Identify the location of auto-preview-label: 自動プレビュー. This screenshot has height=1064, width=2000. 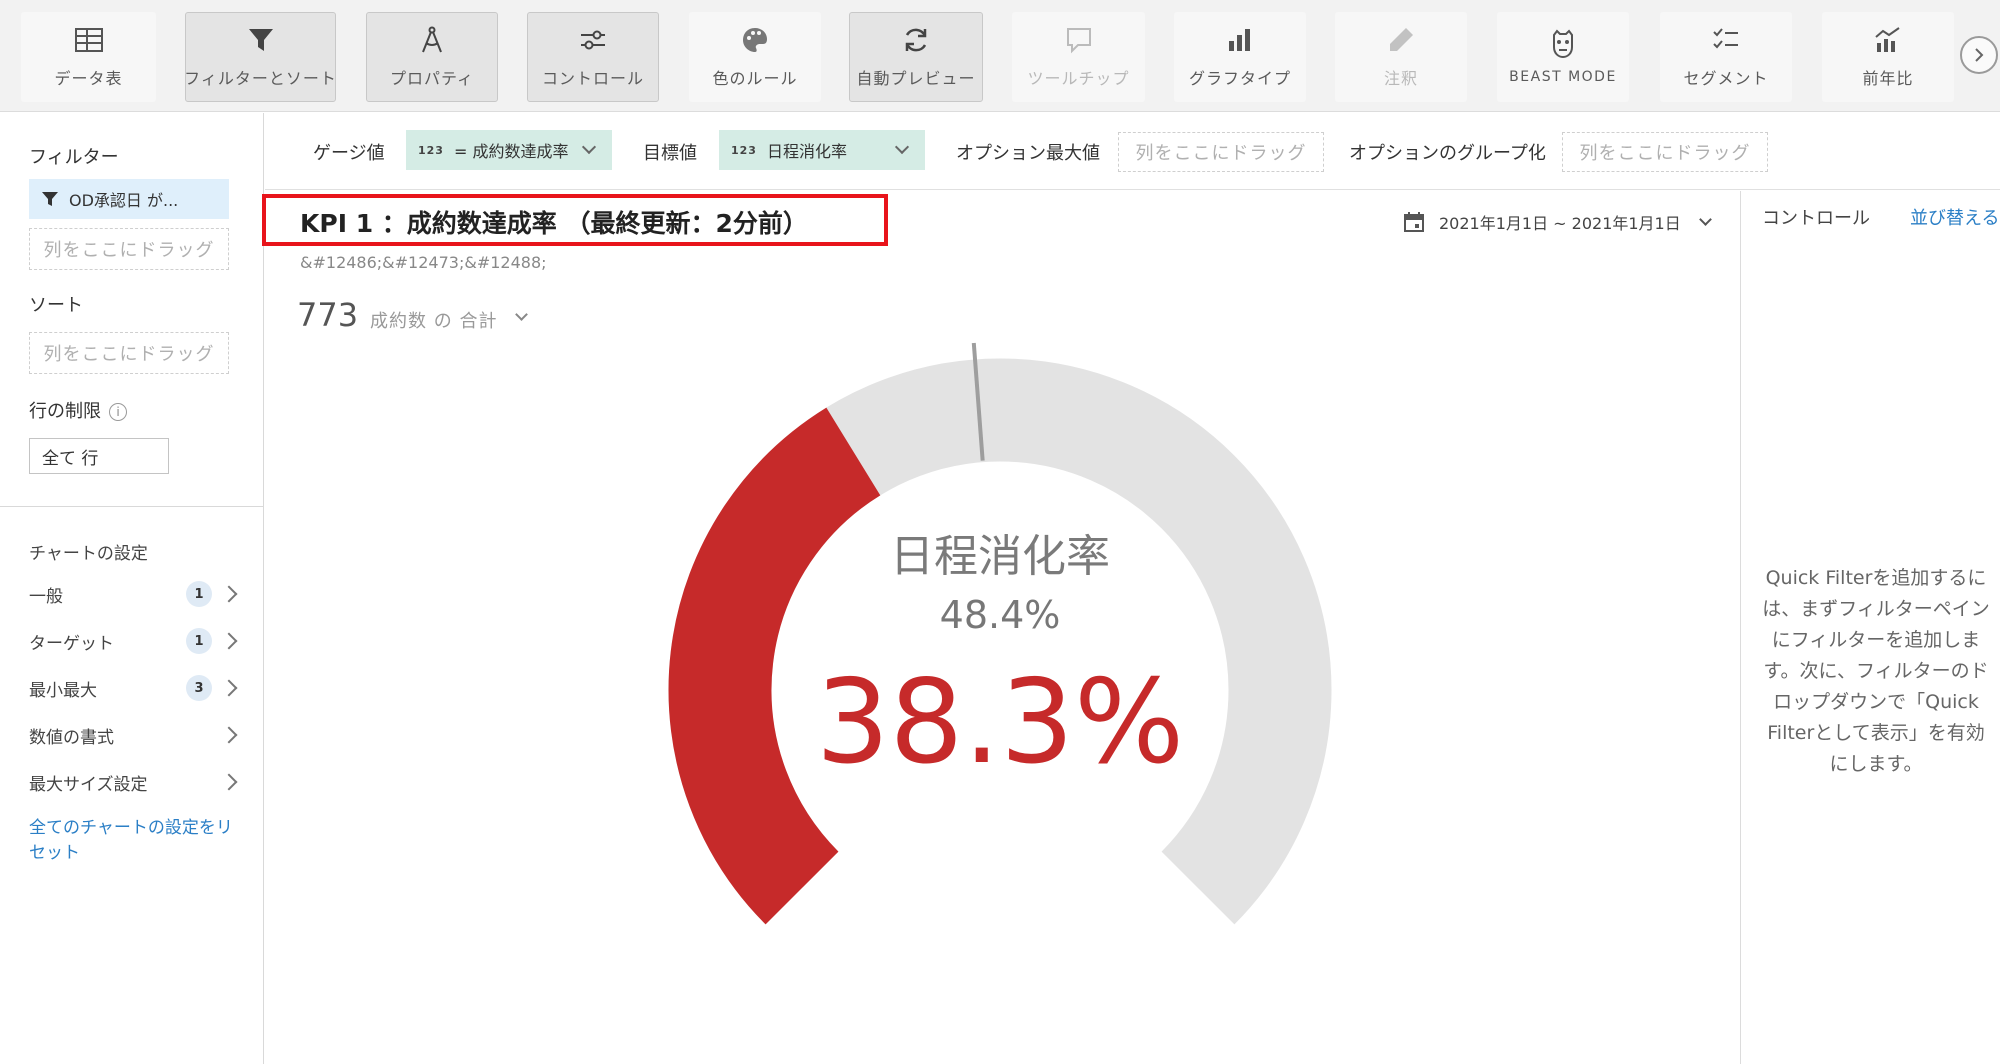
(916, 78).